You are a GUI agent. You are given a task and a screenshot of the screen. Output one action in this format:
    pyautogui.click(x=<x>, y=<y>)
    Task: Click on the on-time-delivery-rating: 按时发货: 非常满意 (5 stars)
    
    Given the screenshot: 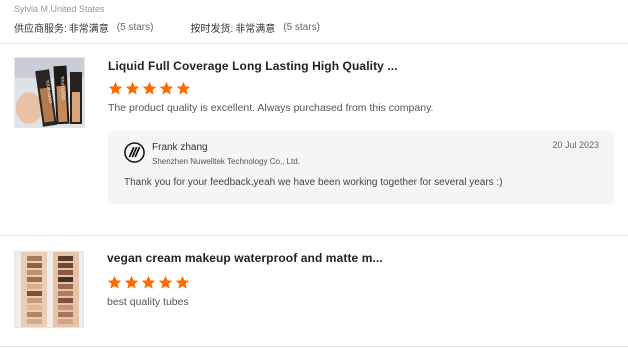 What is the action you would take?
    pyautogui.click(x=254, y=27)
    